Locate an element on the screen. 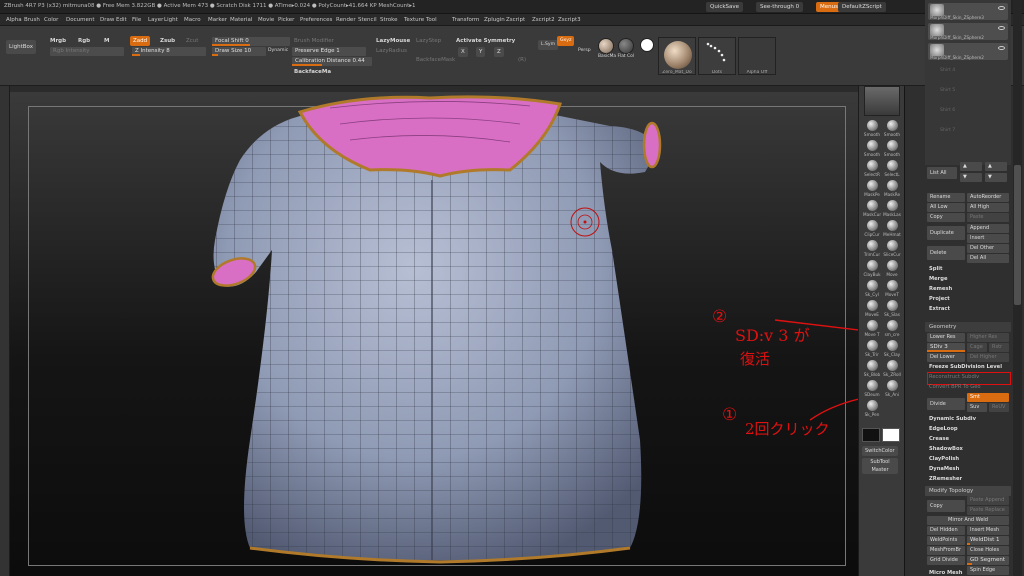  menu-item-draw: Draw is located at coordinates (107, 20).